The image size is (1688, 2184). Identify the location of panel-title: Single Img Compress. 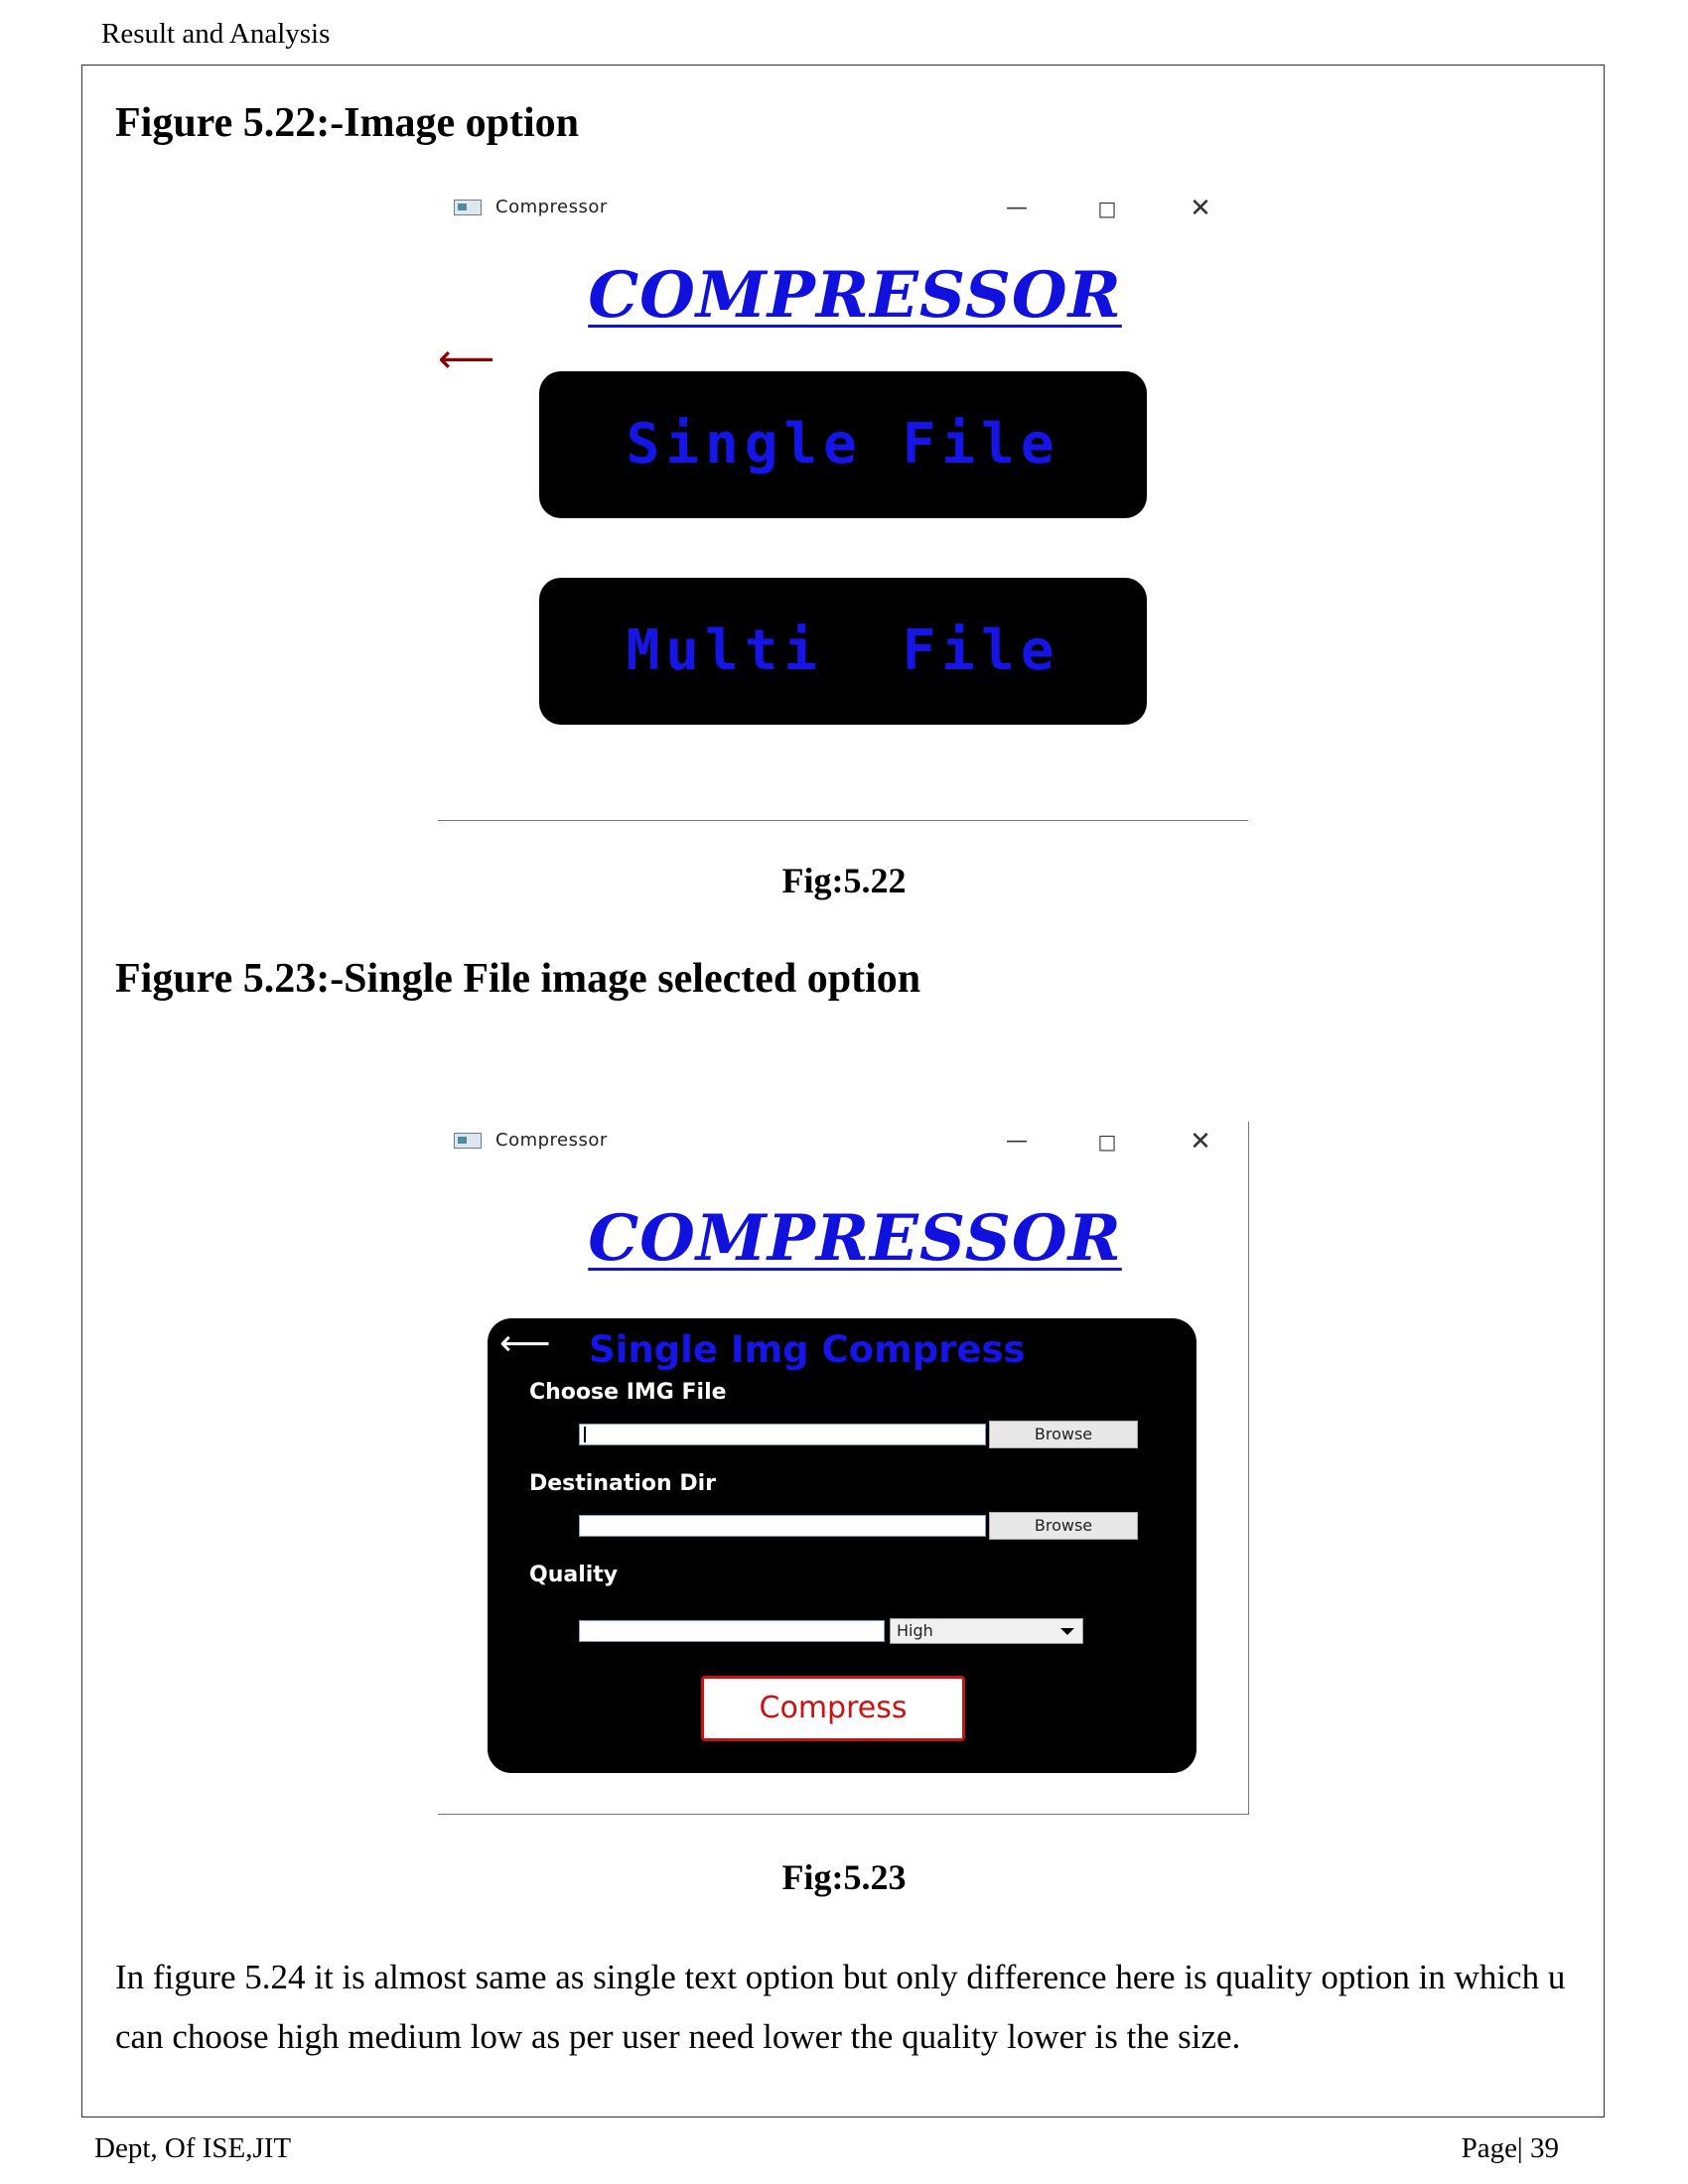
(807, 1349).